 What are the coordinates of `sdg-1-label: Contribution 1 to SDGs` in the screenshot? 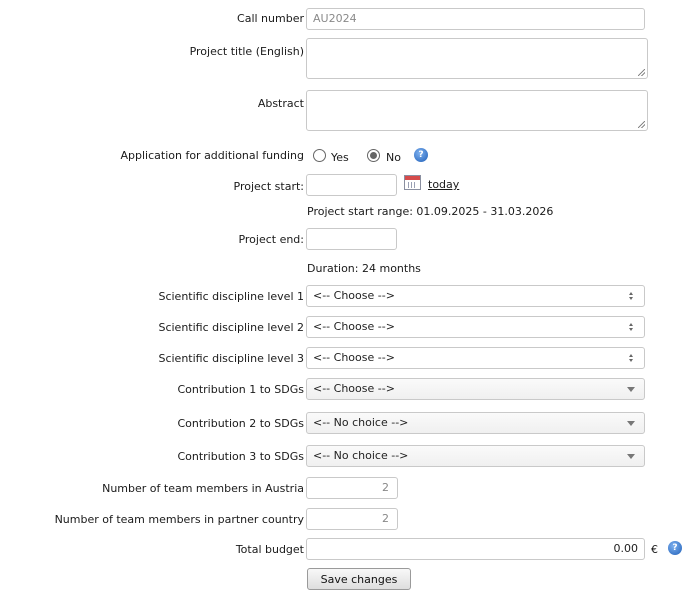 It's located at (240, 389).